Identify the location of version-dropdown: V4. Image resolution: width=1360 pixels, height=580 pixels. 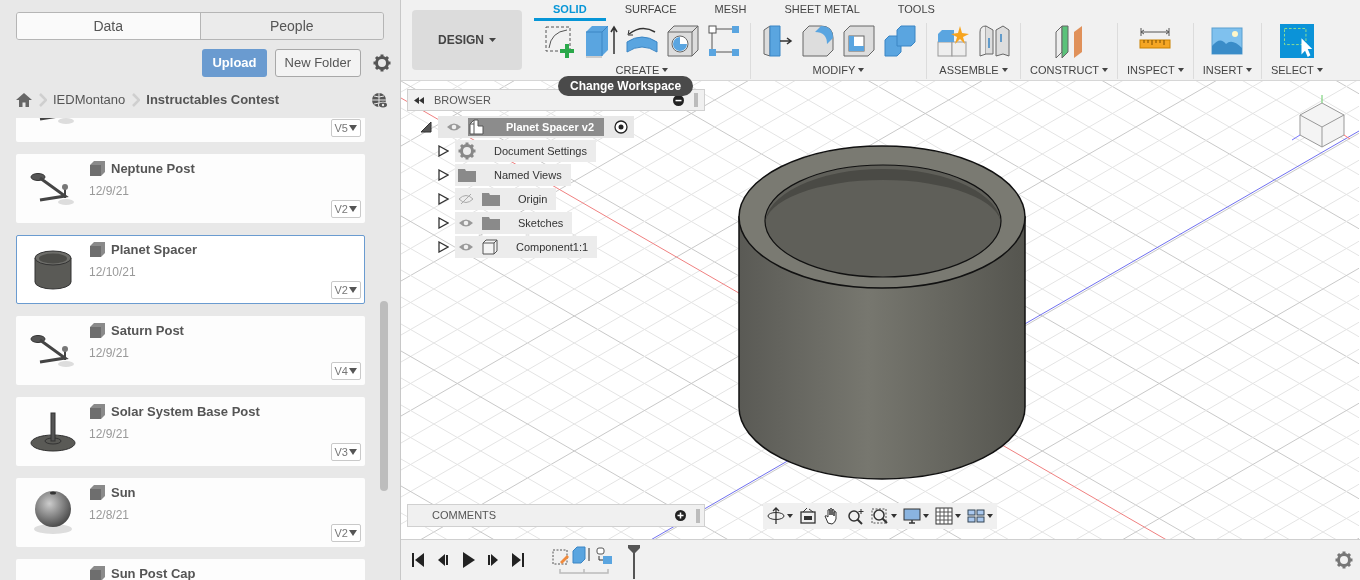
(345, 371).